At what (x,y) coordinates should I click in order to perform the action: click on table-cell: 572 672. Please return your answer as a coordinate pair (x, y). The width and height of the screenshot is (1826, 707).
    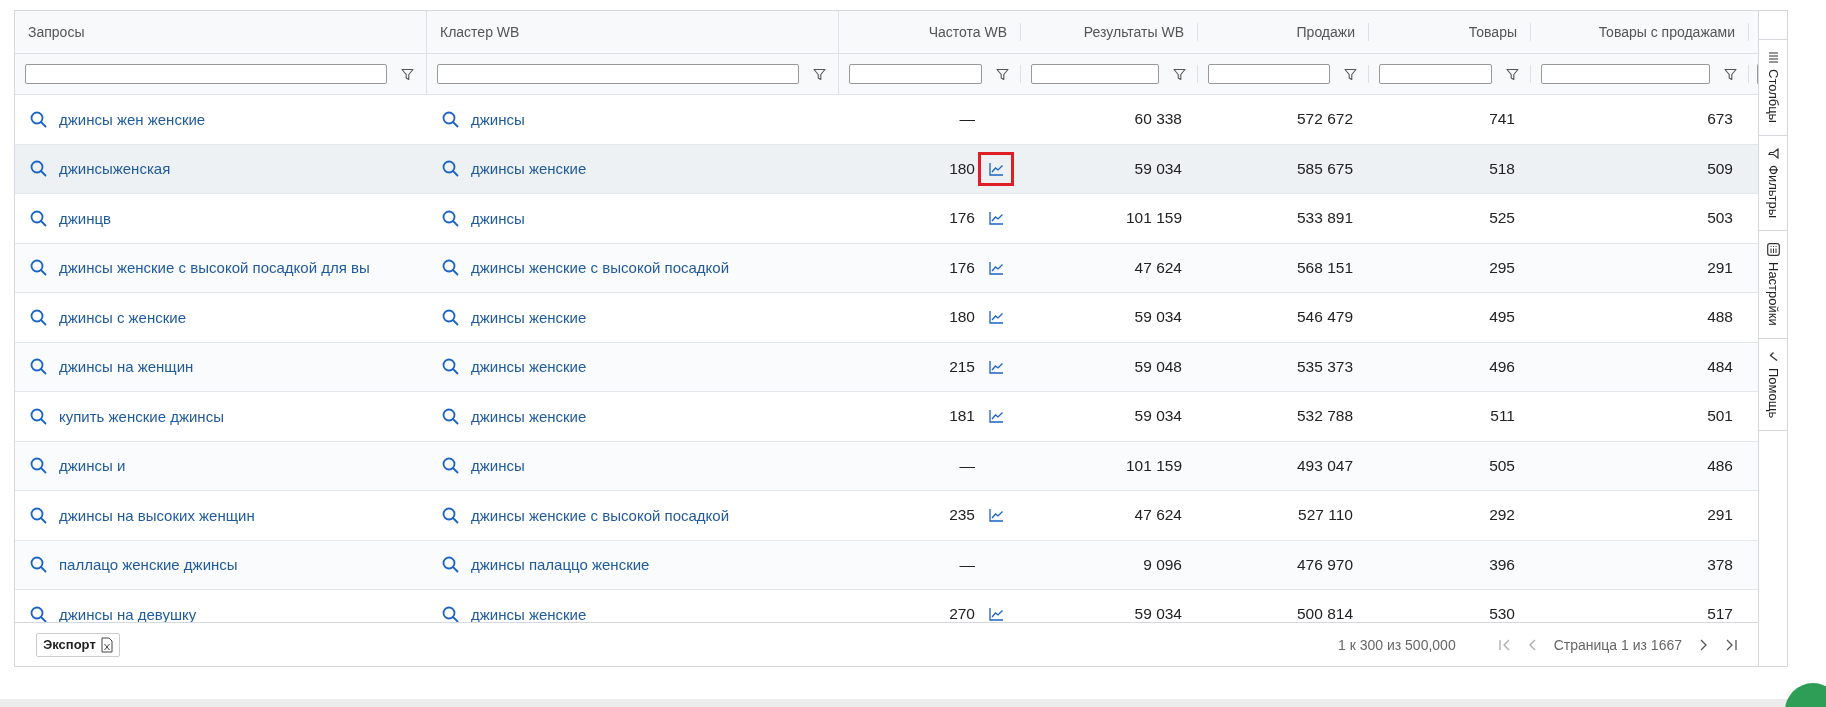
    Looking at the image, I should click on (1324, 119).